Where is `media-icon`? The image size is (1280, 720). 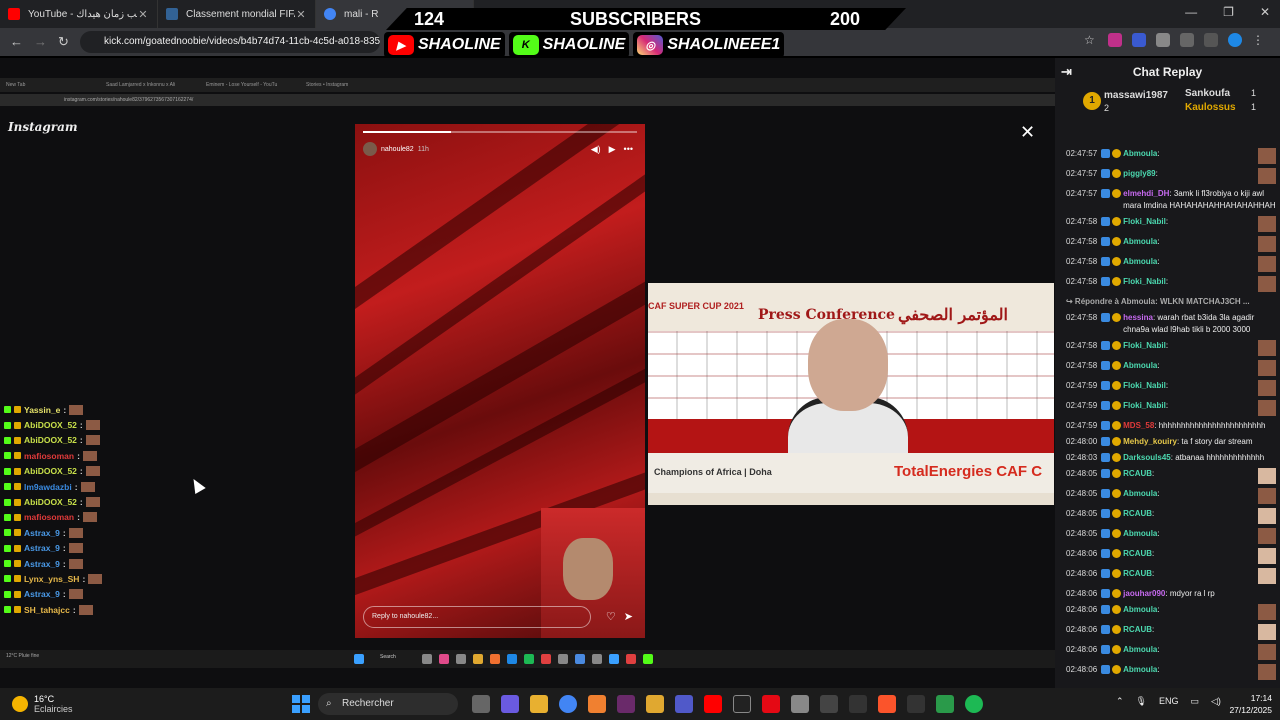 media-icon is located at coordinates (1211, 40).